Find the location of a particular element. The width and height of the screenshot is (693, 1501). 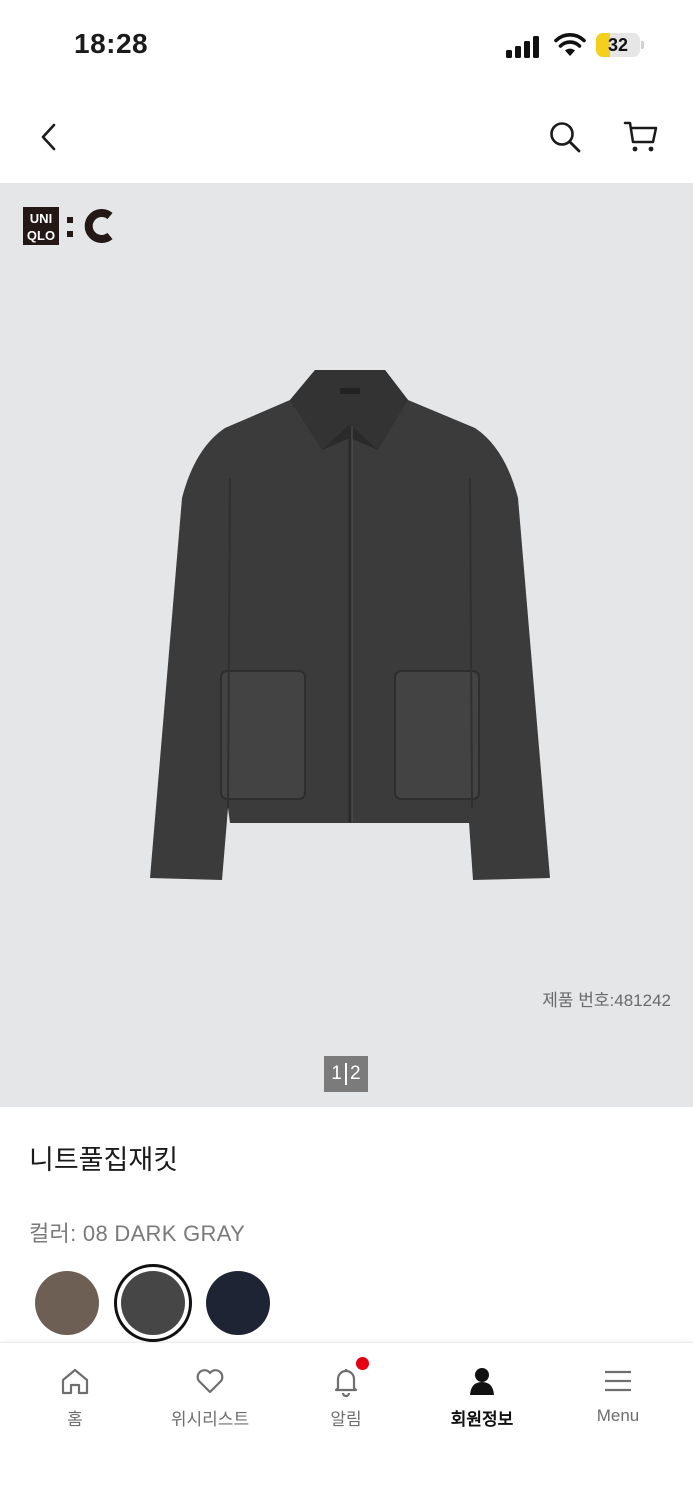

color-swatch-brown is located at coordinates (67, 1303).